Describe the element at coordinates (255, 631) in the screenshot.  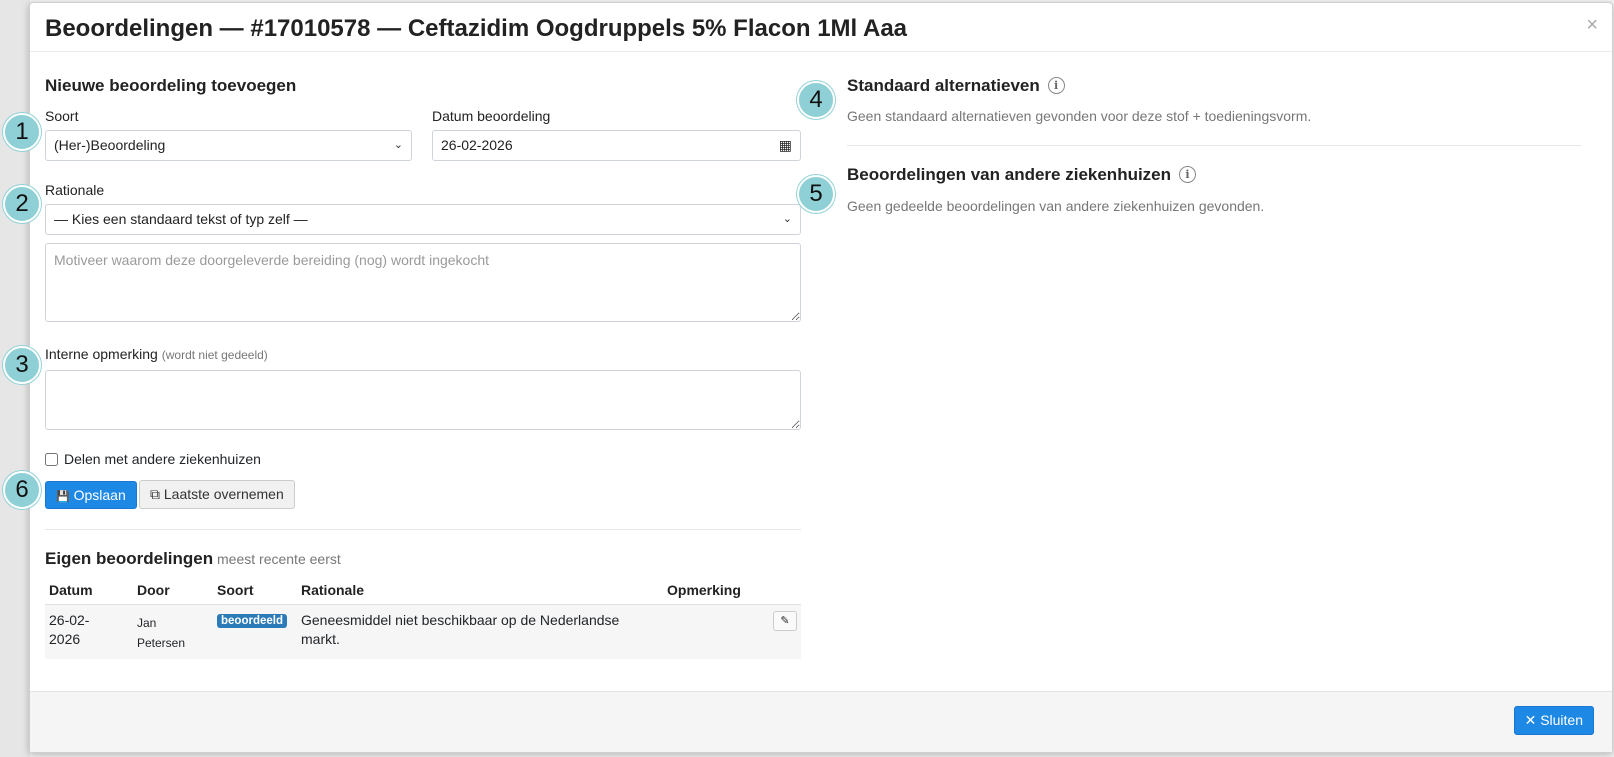
I see `cell-soort: beoordeeld` at that location.